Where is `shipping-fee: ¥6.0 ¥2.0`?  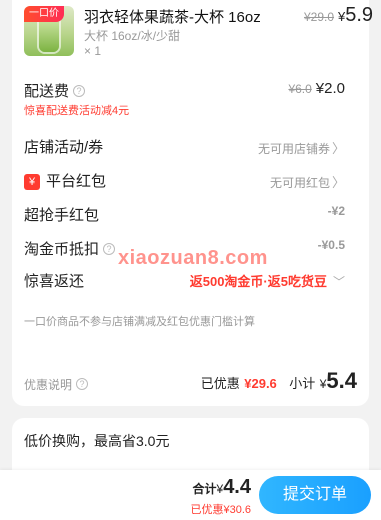
shipping-fee: ¥6.0 ¥2.0 is located at coordinates (316, 88).